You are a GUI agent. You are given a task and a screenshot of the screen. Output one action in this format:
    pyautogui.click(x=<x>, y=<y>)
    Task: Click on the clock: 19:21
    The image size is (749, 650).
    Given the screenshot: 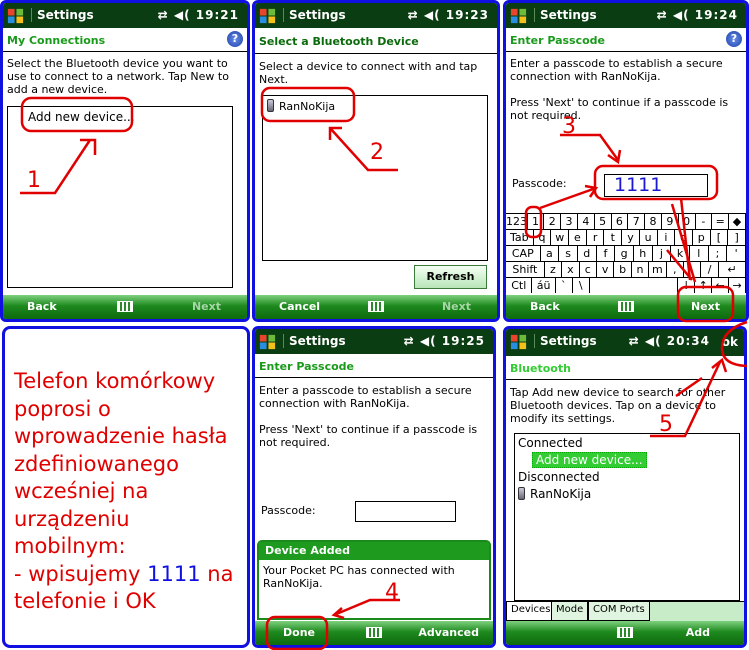 What is the action you would take?
    pyautogui.click(x=217, y=15)
    